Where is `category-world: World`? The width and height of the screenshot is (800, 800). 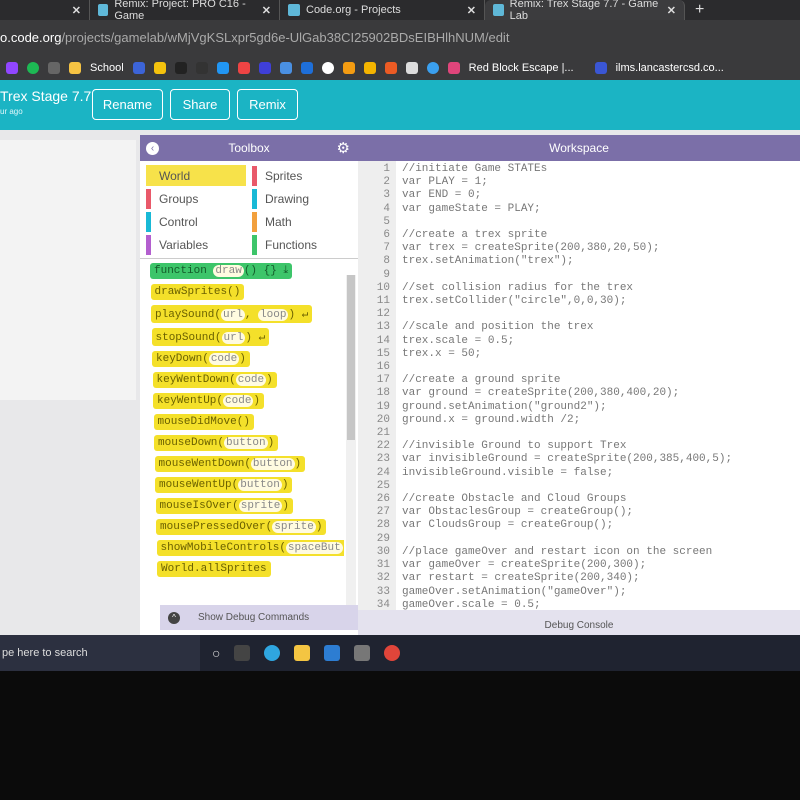
category-world: World is located at coordinates (196, 175).